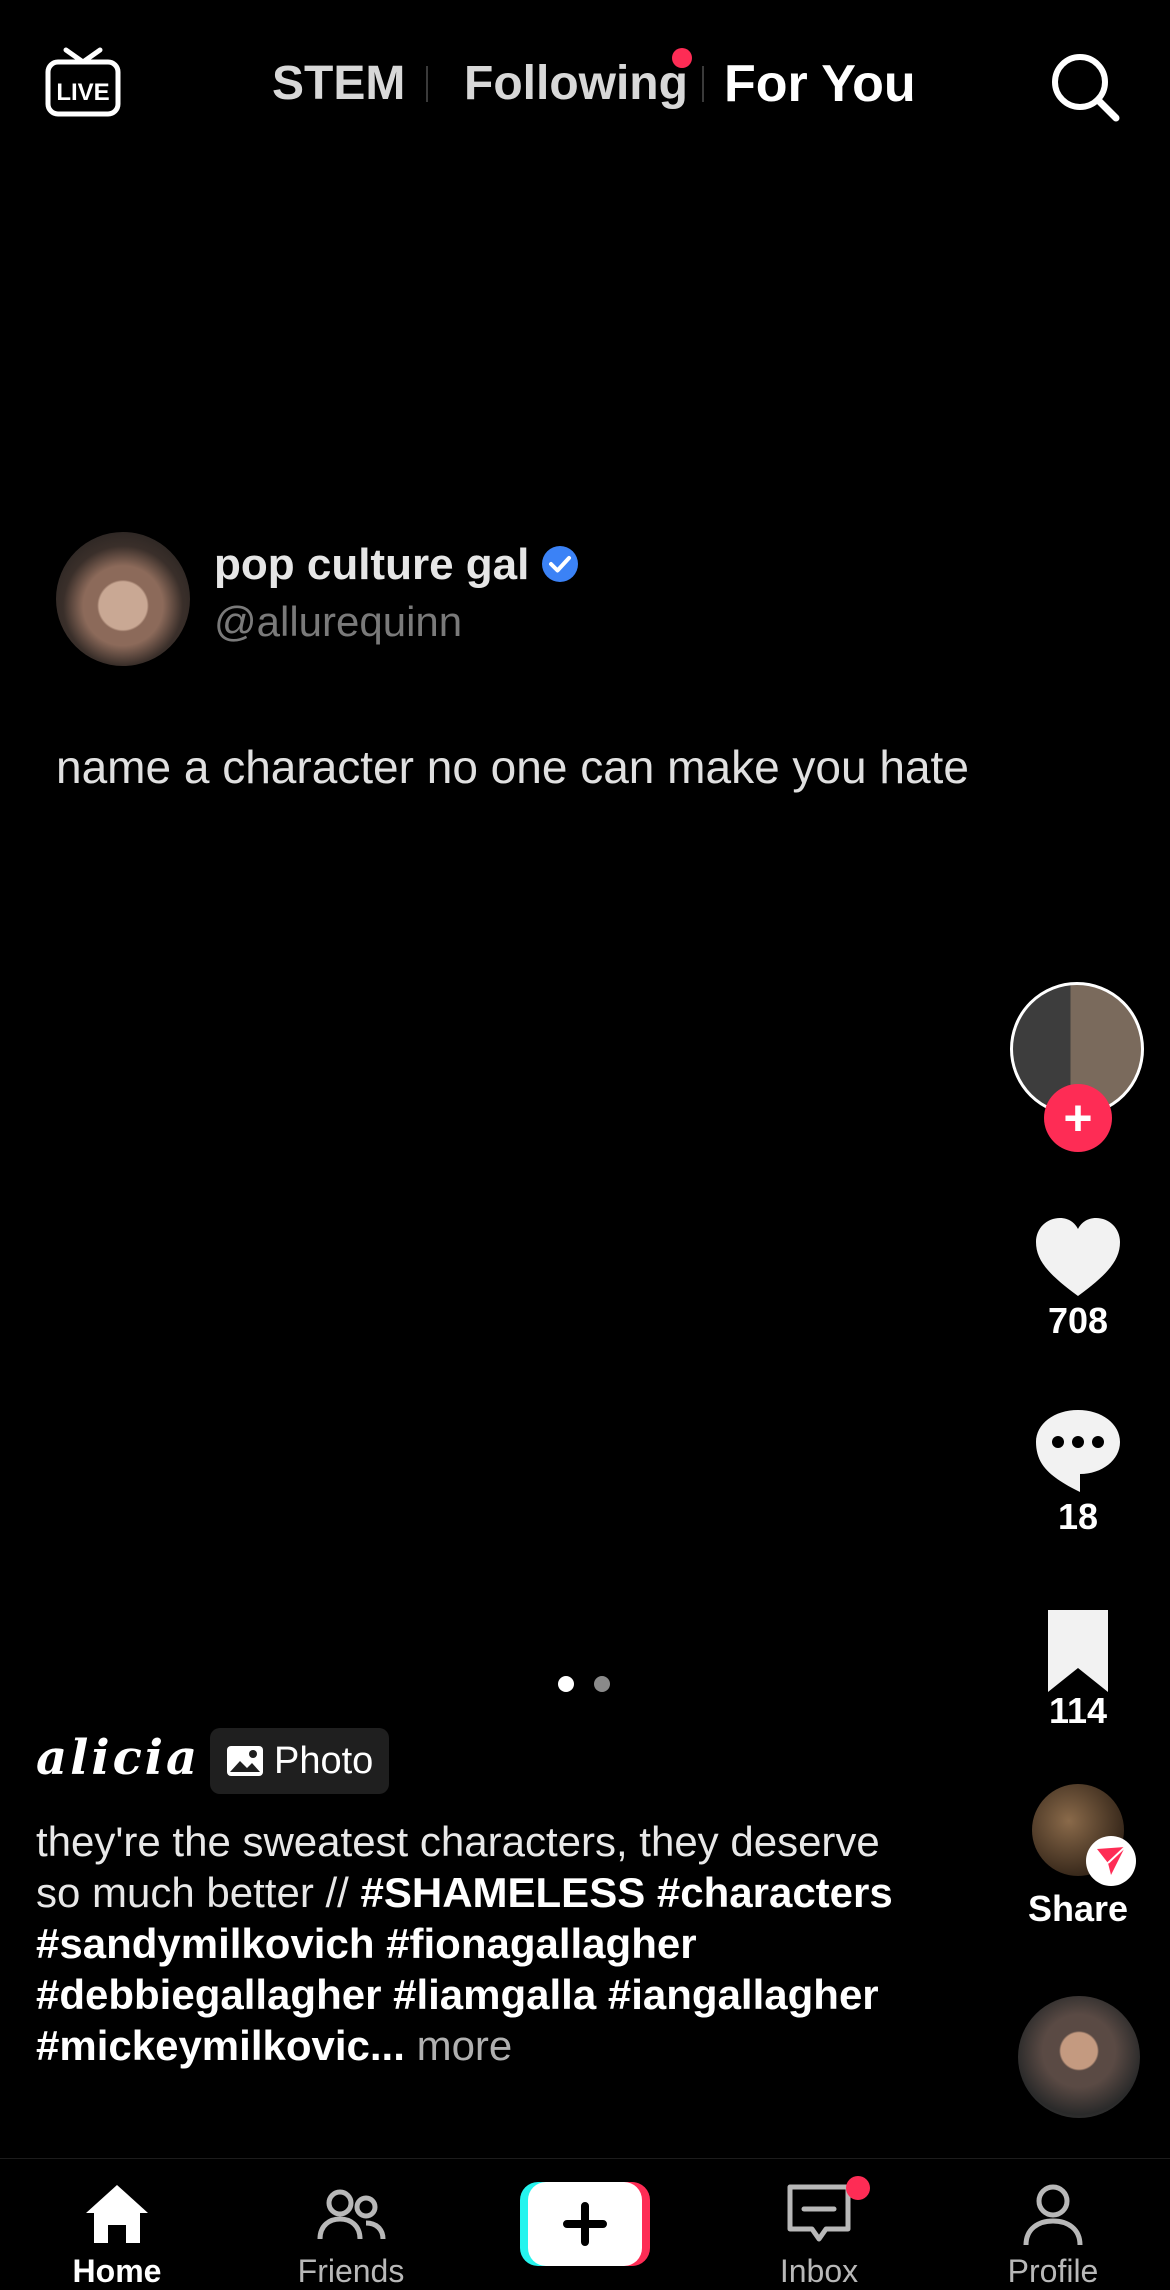 This screenshot has width=1170, height=2290. What do you see at coordinates (1078, 1450) in the screenshot?
I see `comment-icon` at bounding box center [1078, 1450].